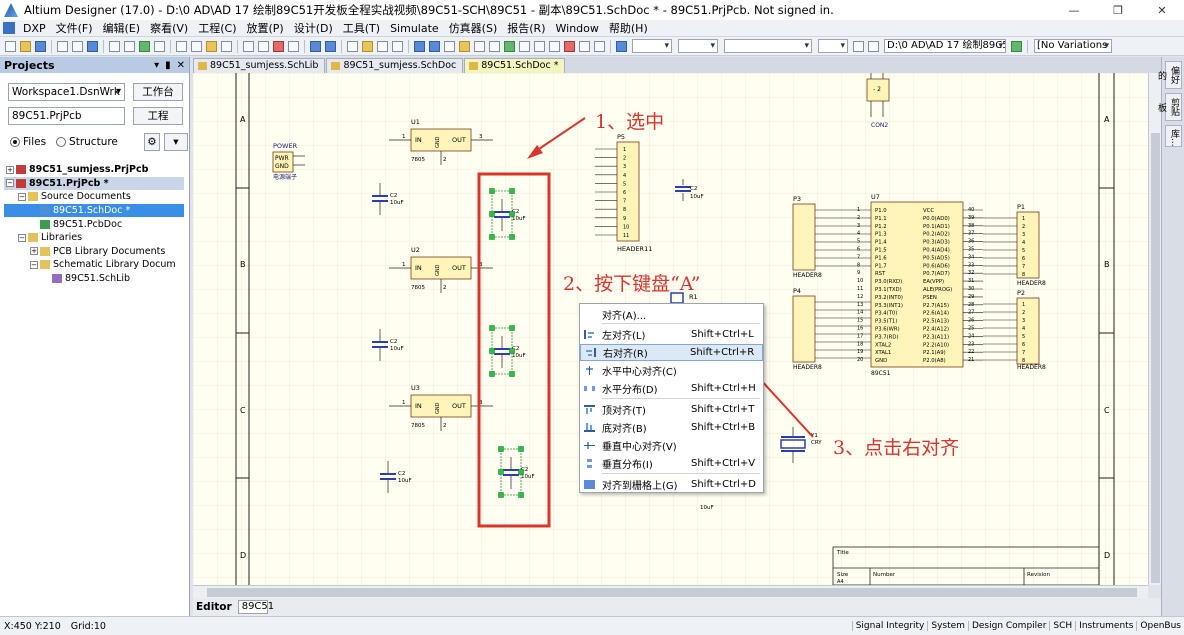  What do you see at coordinates (61, 142) in the screenshot?
I see `radio-structure-dot` at bounding box center [61, 142].